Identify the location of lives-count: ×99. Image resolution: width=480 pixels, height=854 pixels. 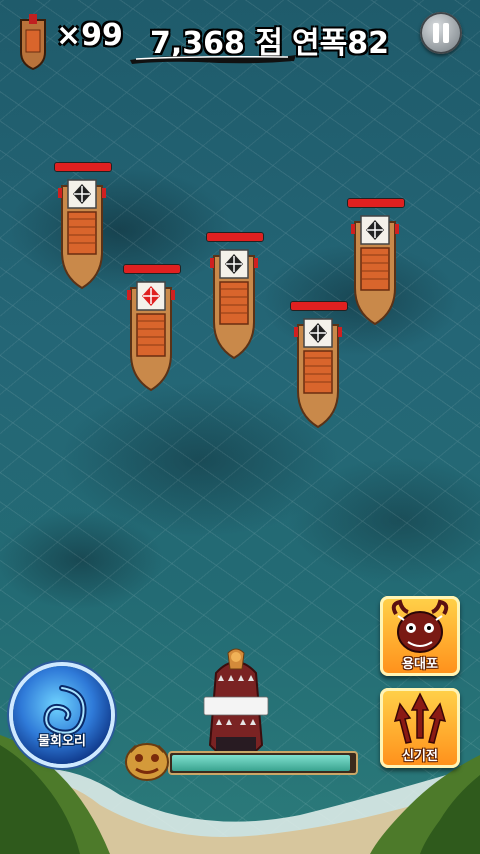
(89, 35).